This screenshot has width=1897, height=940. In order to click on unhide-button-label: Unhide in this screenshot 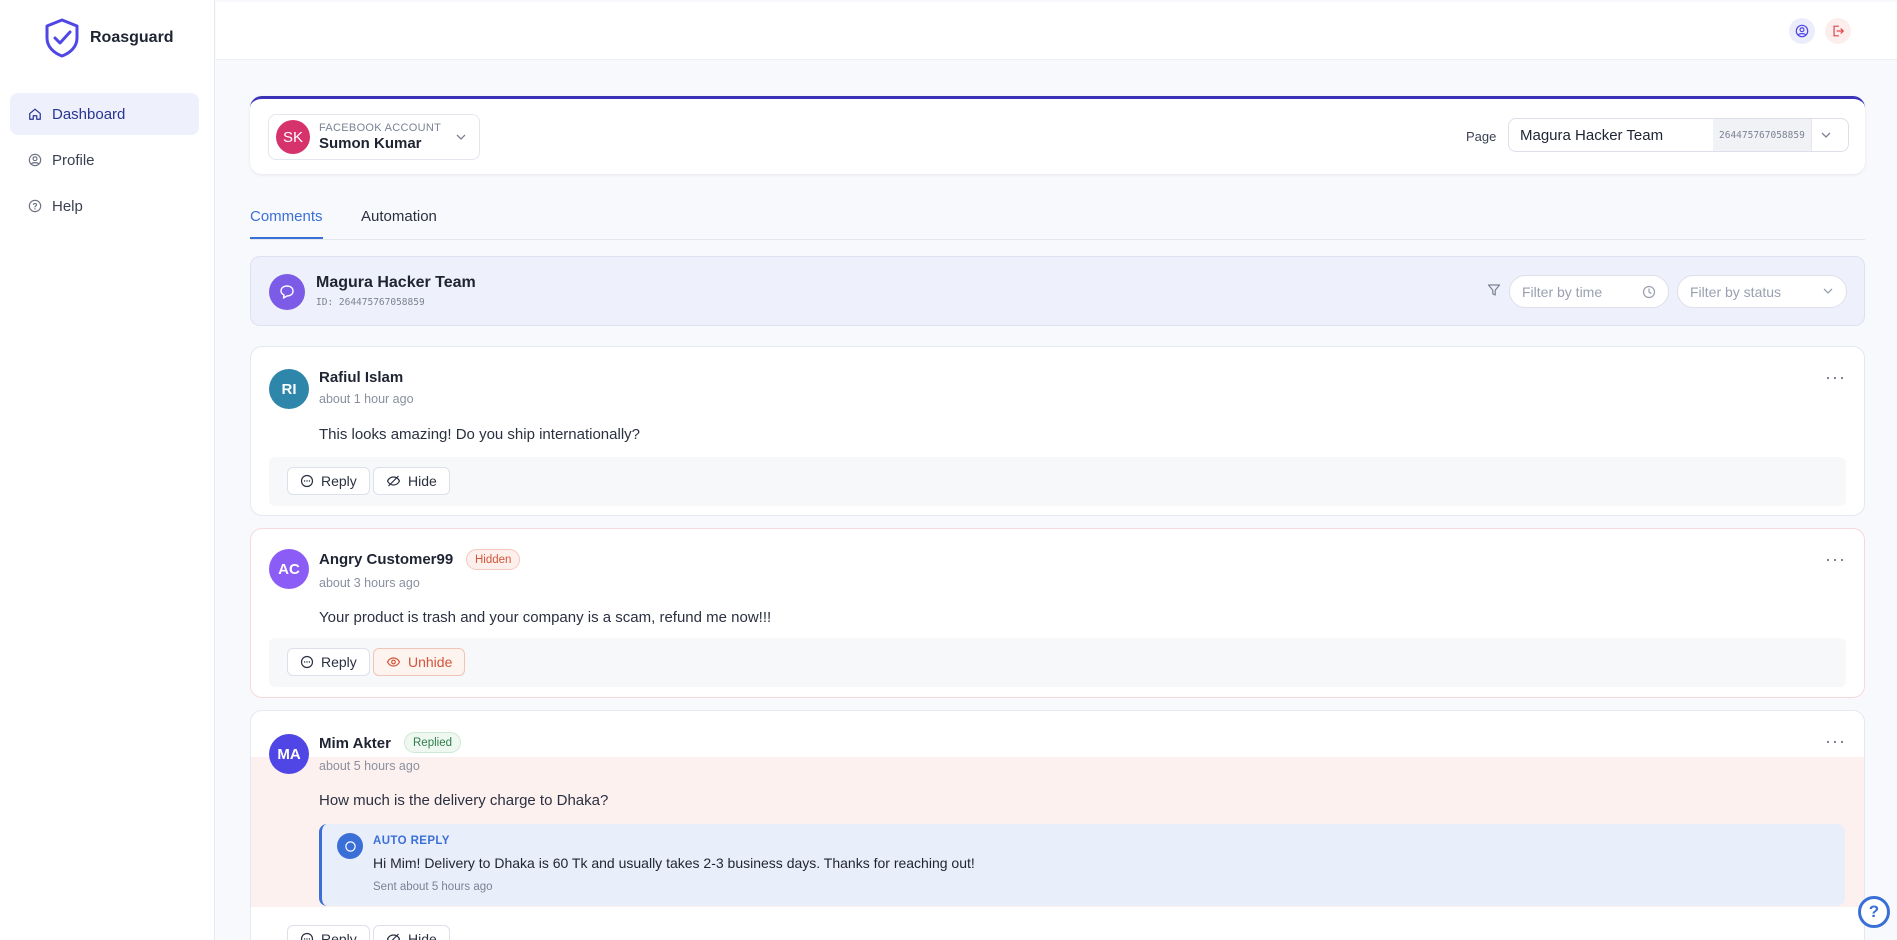, I will do `click(430, 662)`.